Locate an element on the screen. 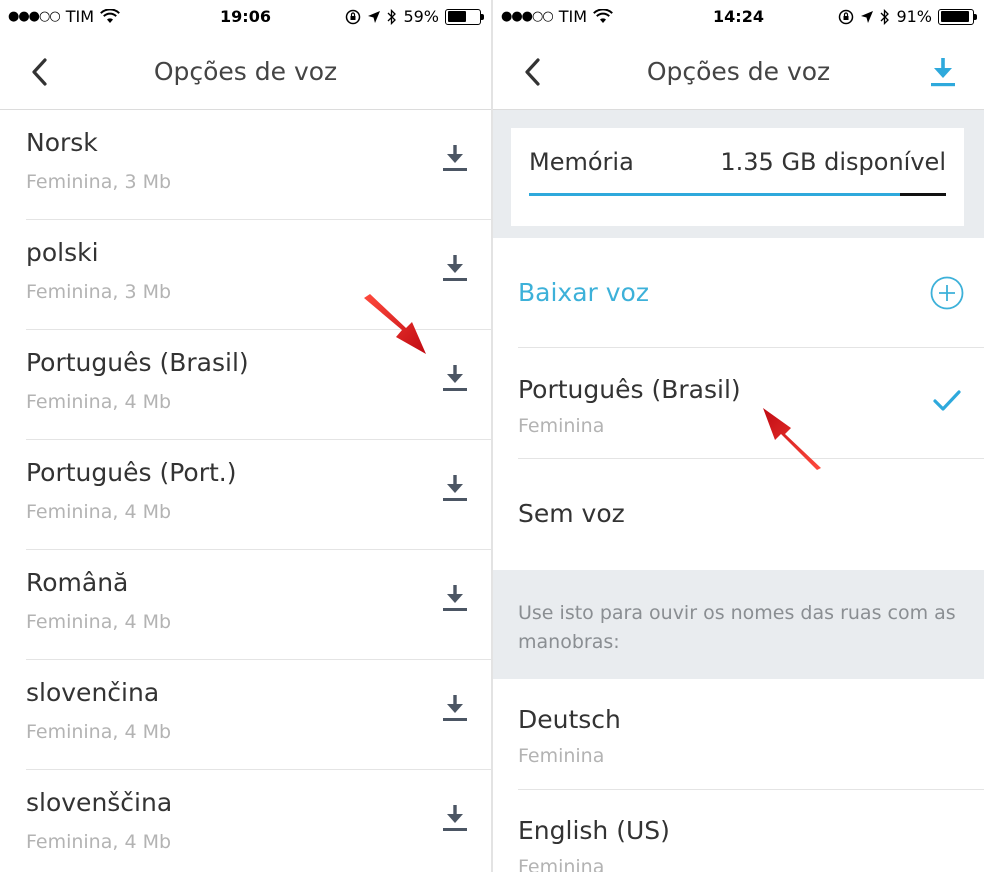  list-item: Română Feminina, 4 Mb is located at coordinates (258, 605).